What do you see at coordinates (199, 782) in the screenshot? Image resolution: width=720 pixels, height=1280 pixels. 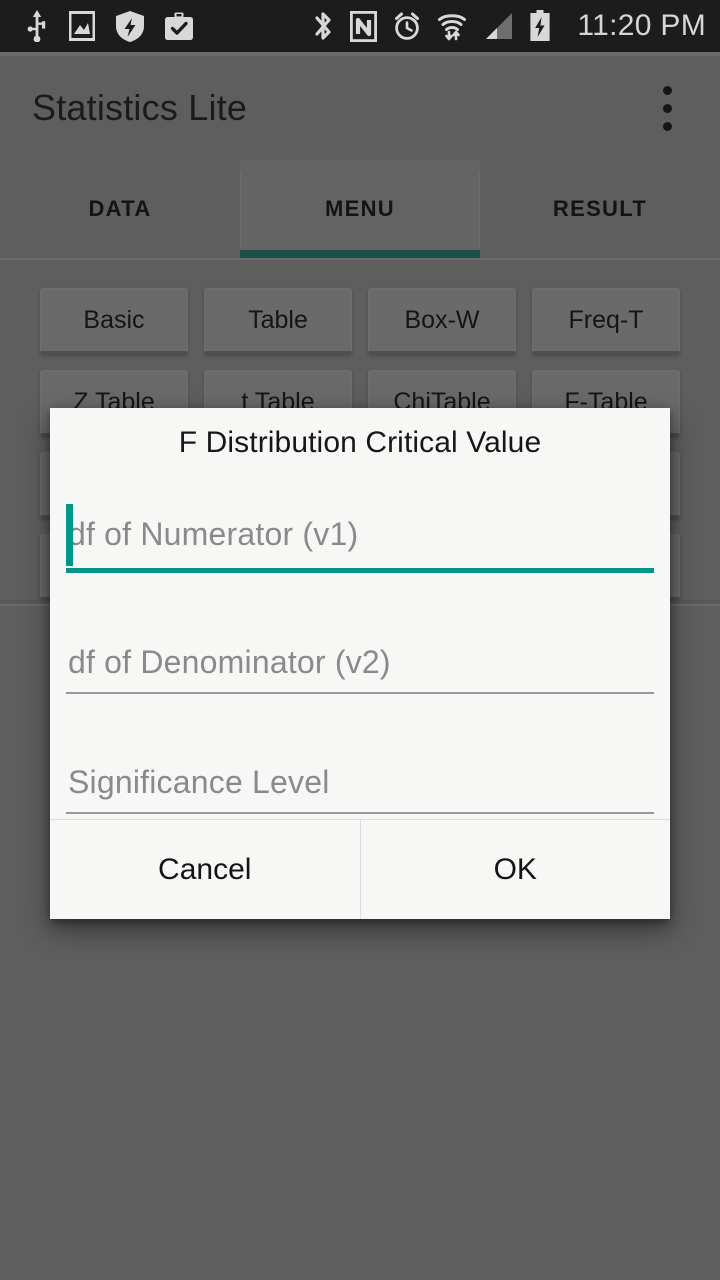 I see `significance-level-placeholder: Significance Level` at bounding box center [199, 782].